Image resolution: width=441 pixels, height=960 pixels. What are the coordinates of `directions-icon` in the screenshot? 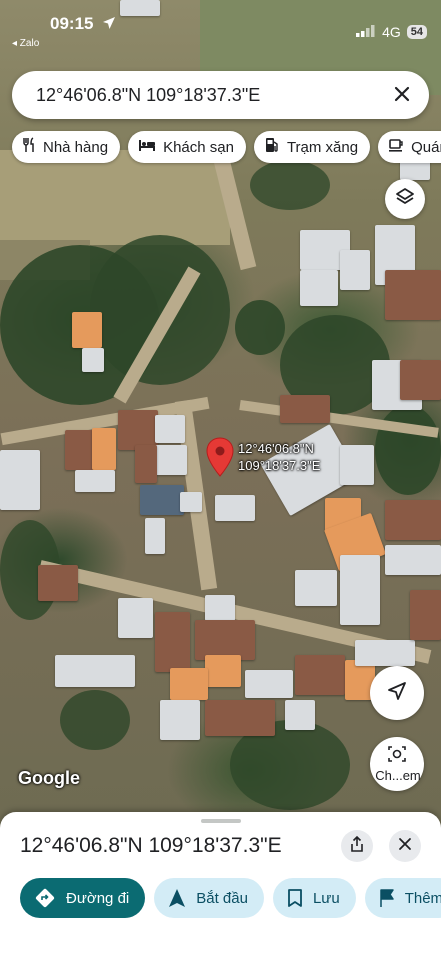 It's located at (45, 898).